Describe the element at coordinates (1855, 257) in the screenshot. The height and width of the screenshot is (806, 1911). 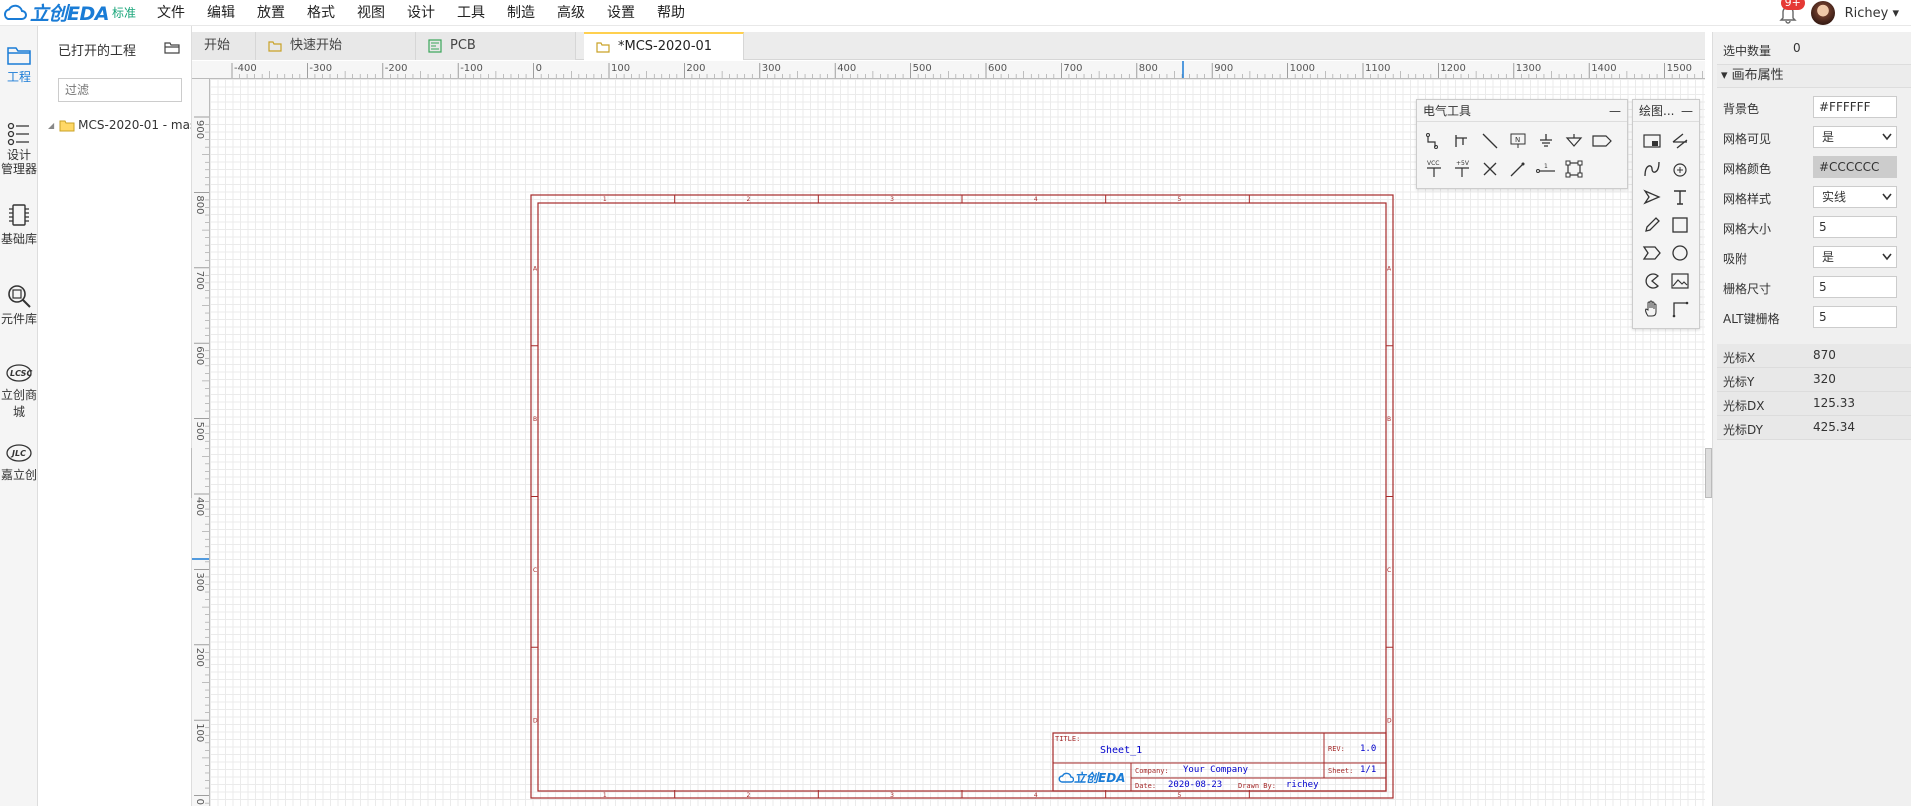
I see `snap-select: 是` at that location.